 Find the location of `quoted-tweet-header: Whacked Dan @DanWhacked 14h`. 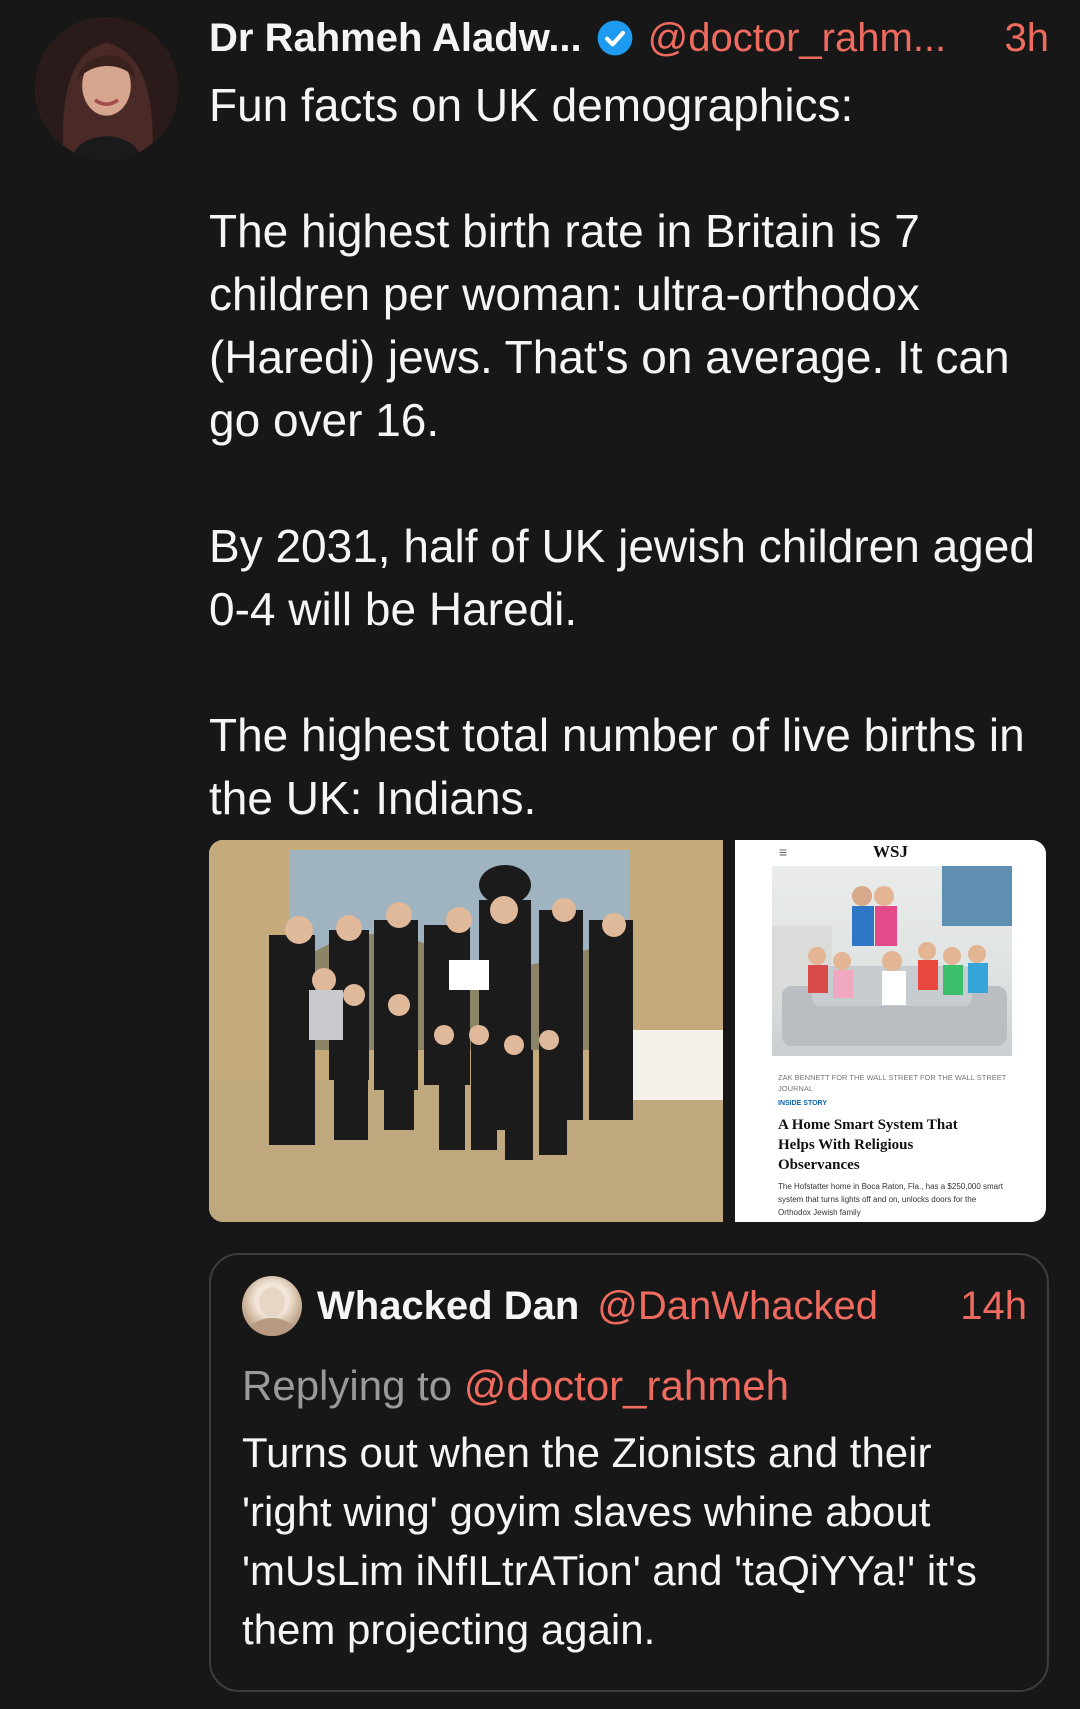

quoted-tweet-header: Whacked Dan @DanWhacked 14h is located at coordinates (672, 1306).